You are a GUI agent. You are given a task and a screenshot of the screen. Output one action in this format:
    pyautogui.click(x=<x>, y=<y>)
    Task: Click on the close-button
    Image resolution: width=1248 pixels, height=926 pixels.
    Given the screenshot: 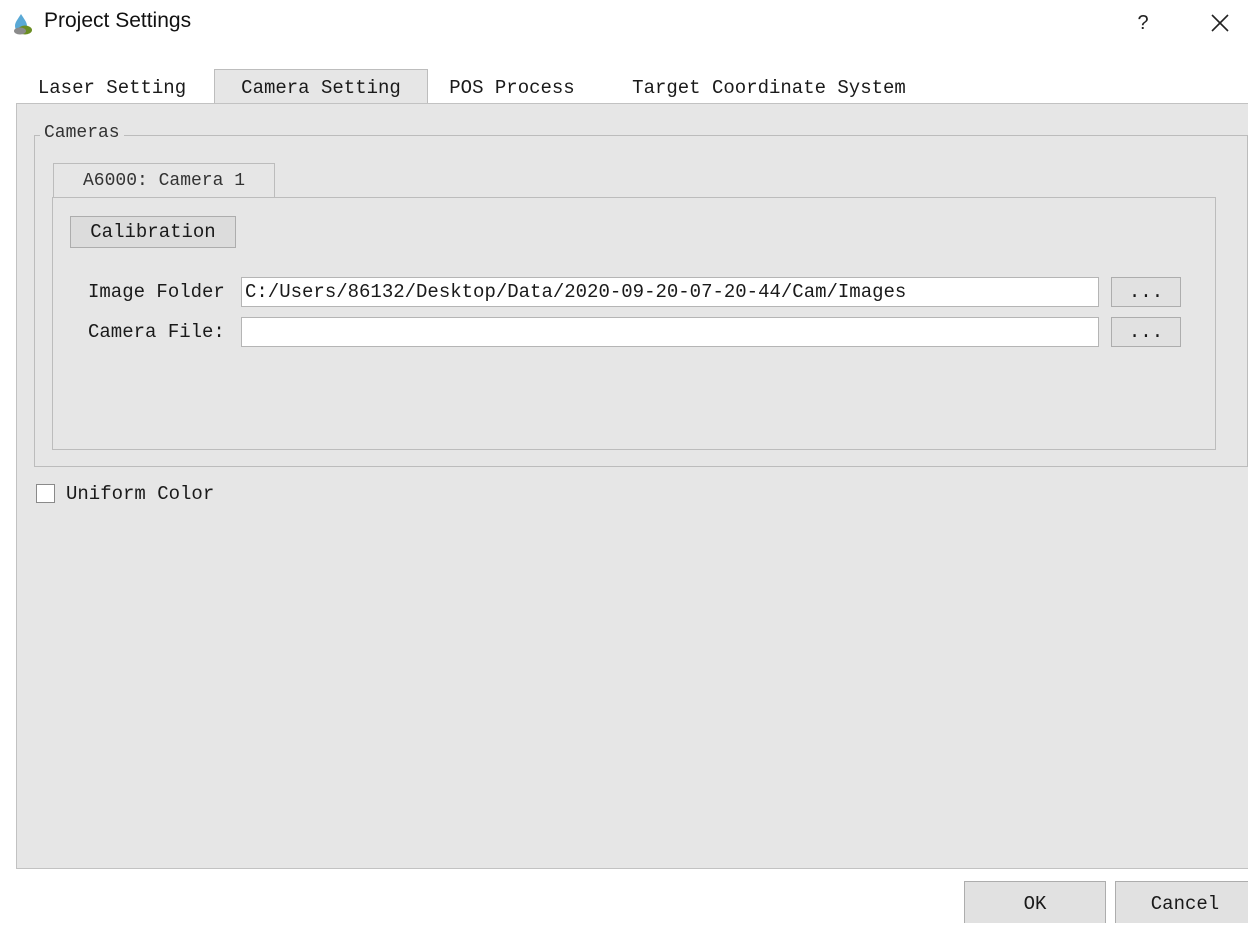 What is the action you would take?
    pyautogui.click(x=1220, y=23)
    